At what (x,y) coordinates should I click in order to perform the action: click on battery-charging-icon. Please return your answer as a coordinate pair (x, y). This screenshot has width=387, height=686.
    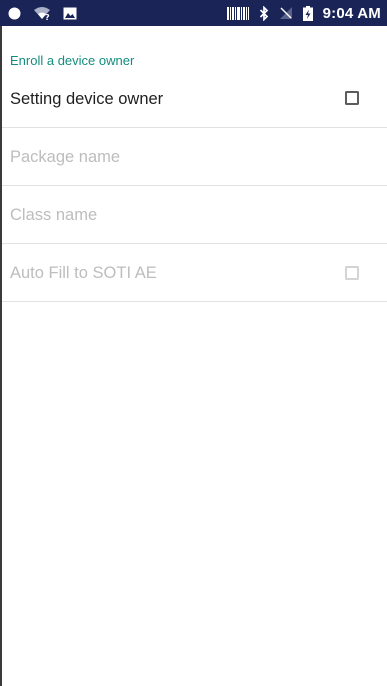
    Looking at the image, I should click on (307, 13).